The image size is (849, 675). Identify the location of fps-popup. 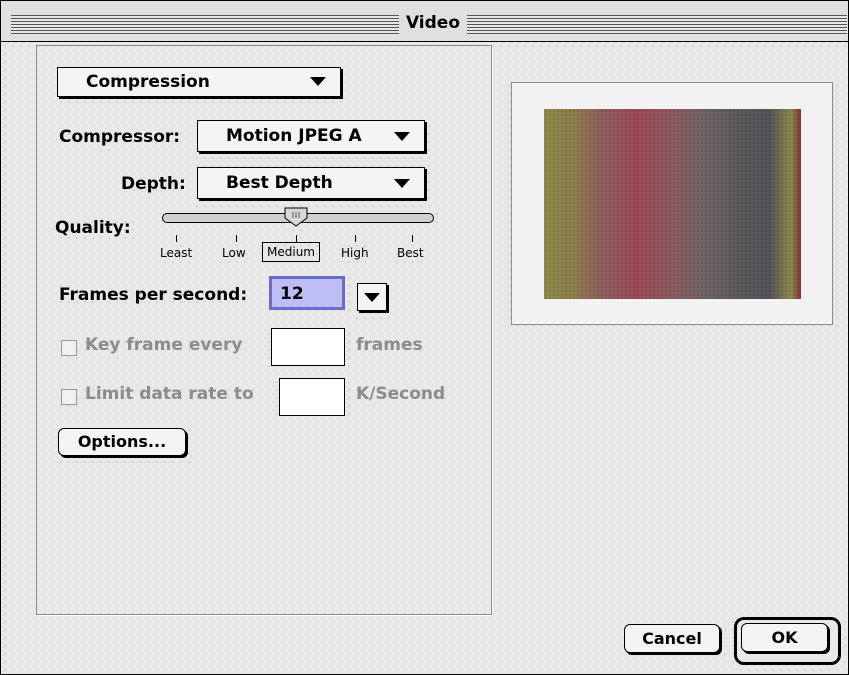
(372, 297).